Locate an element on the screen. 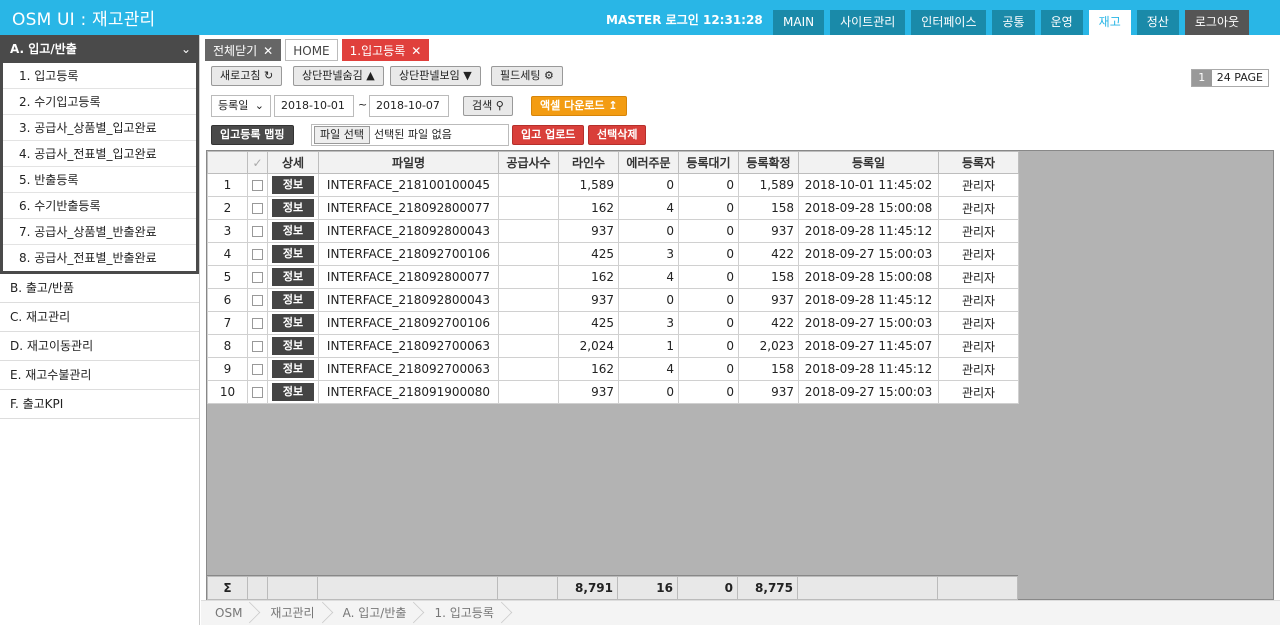 The image size is (1280, 625). sidebar-group-d: D. 재고이동관리 is located at coordinates (99, 346).